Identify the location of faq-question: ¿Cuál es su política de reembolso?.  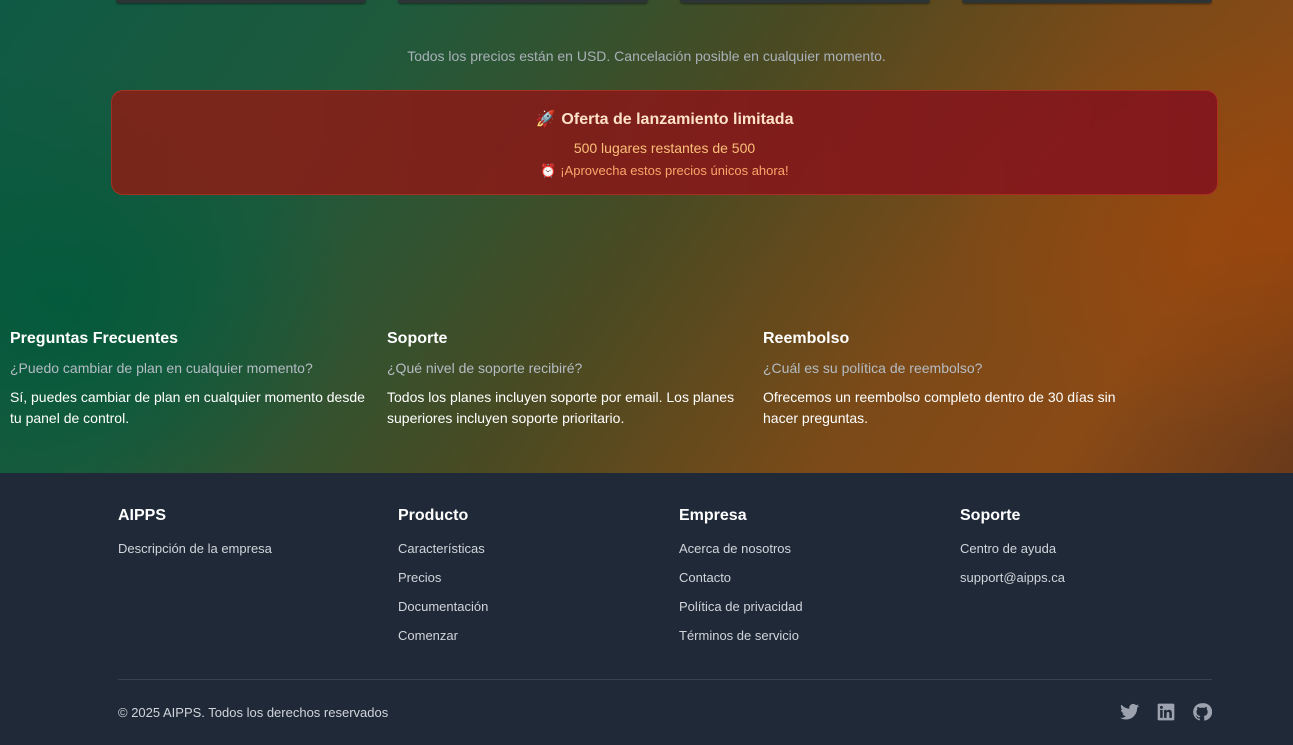
(873, 368).